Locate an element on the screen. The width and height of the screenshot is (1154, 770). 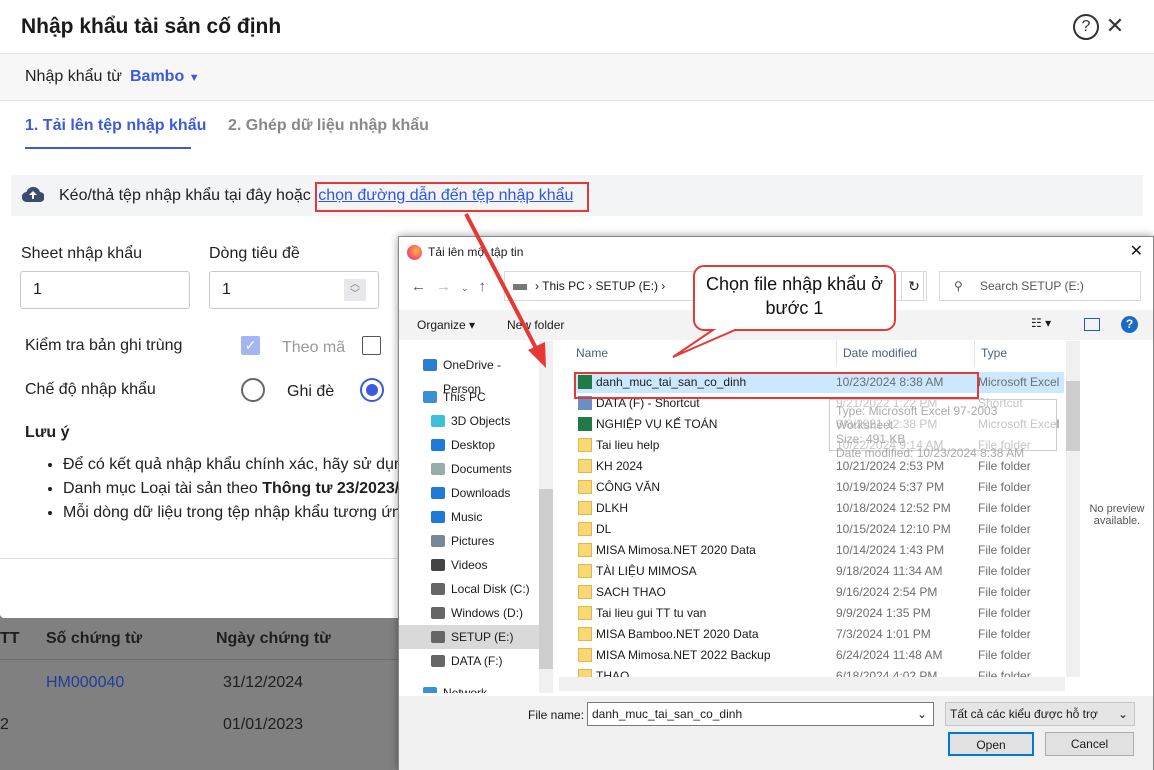
arrow-line is located at coordinates (502, 283).